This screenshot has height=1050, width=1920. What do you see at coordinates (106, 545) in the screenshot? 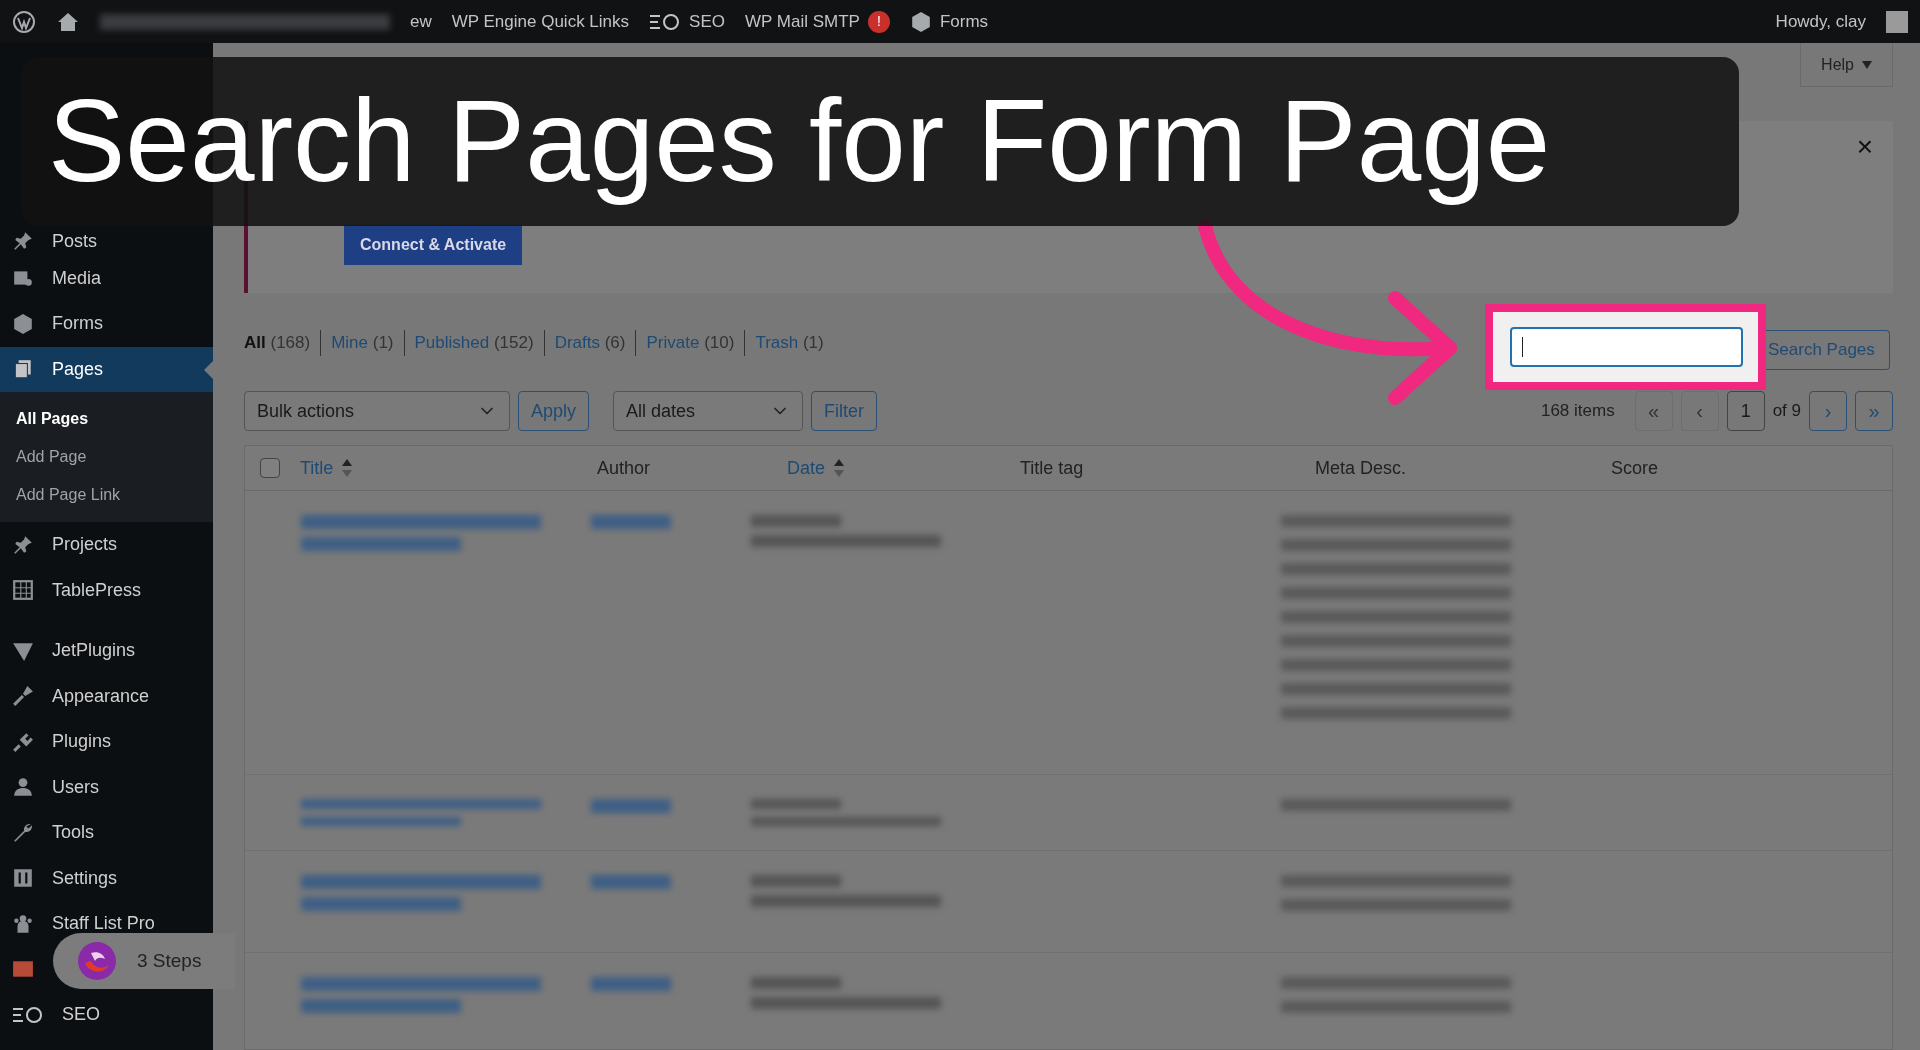
I see `sidebar-item: Projects` at bounding box center [106, 545].